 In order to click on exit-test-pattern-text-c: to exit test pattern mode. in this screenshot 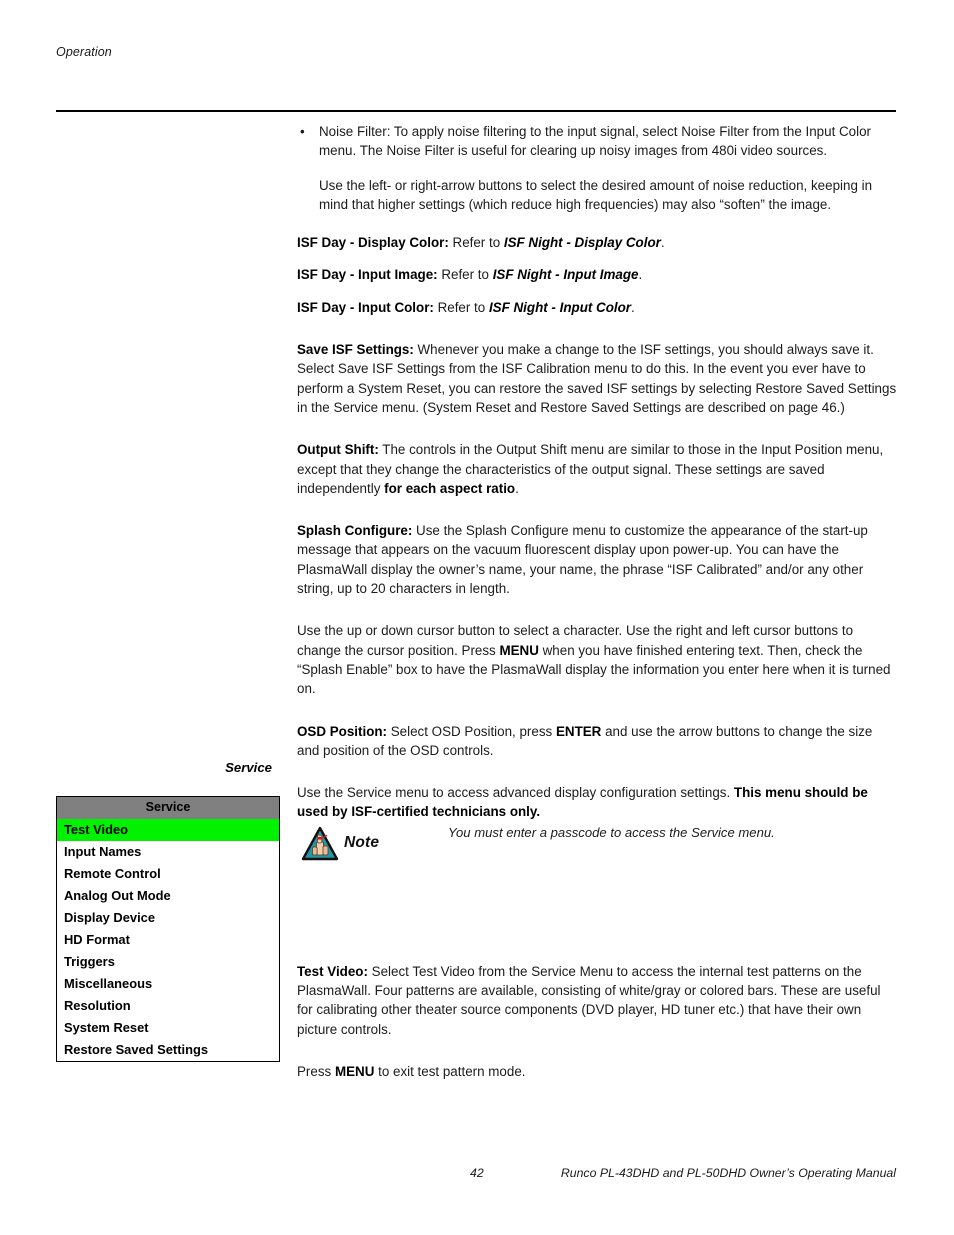, I will do `click(450, 1071)`.